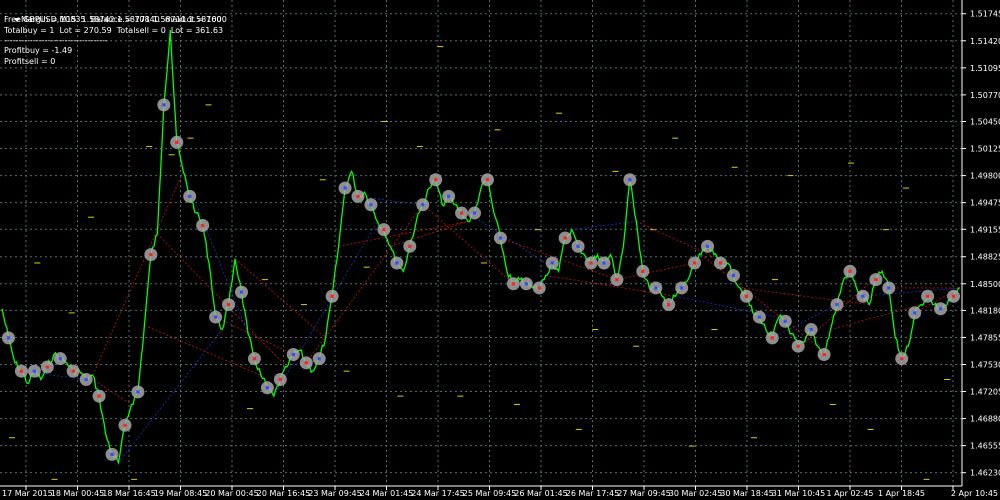 Image resolution: width=1000 pixels, height=500 pixels. I want to click on y-tick-label: 1.47530, so click(985, 365).